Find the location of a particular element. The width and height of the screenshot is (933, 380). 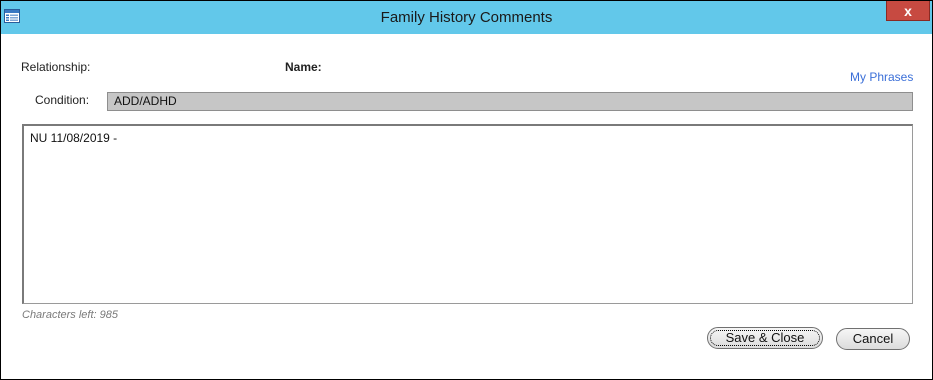

close-icon: x is located at coordinates (908, 10).